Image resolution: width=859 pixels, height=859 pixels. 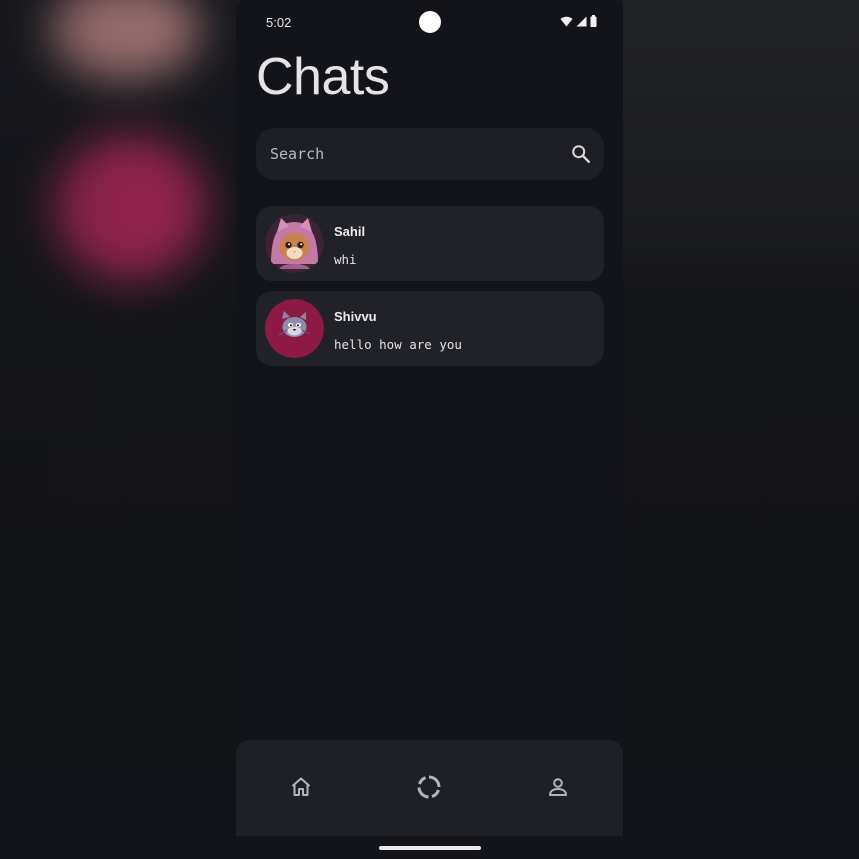 I want to click on bottom-navigation, so click(x=429, y=788).